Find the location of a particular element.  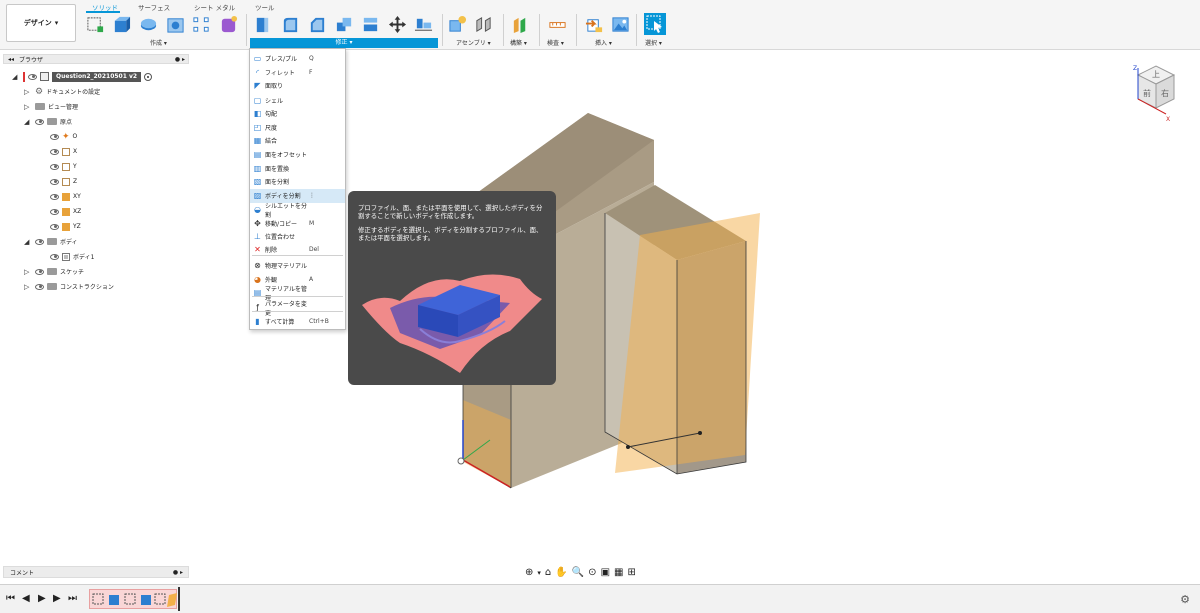

document-name: Question2_20210501 v2 is located at coordinates (97, 76).